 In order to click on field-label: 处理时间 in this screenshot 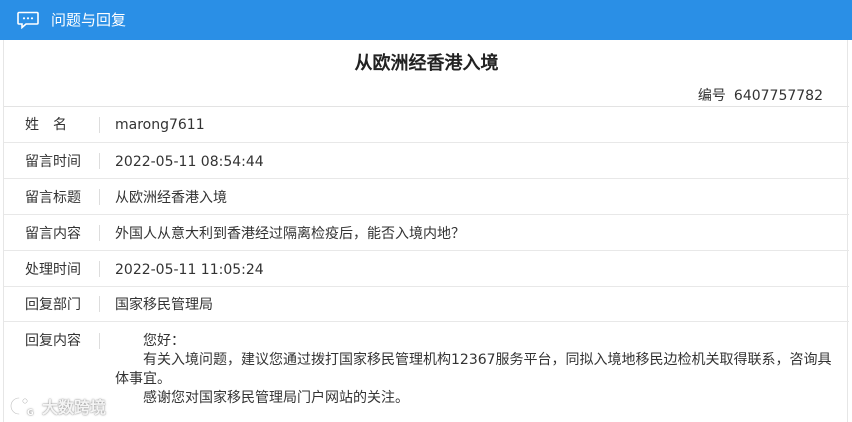, I will do `click(53, 270)`.